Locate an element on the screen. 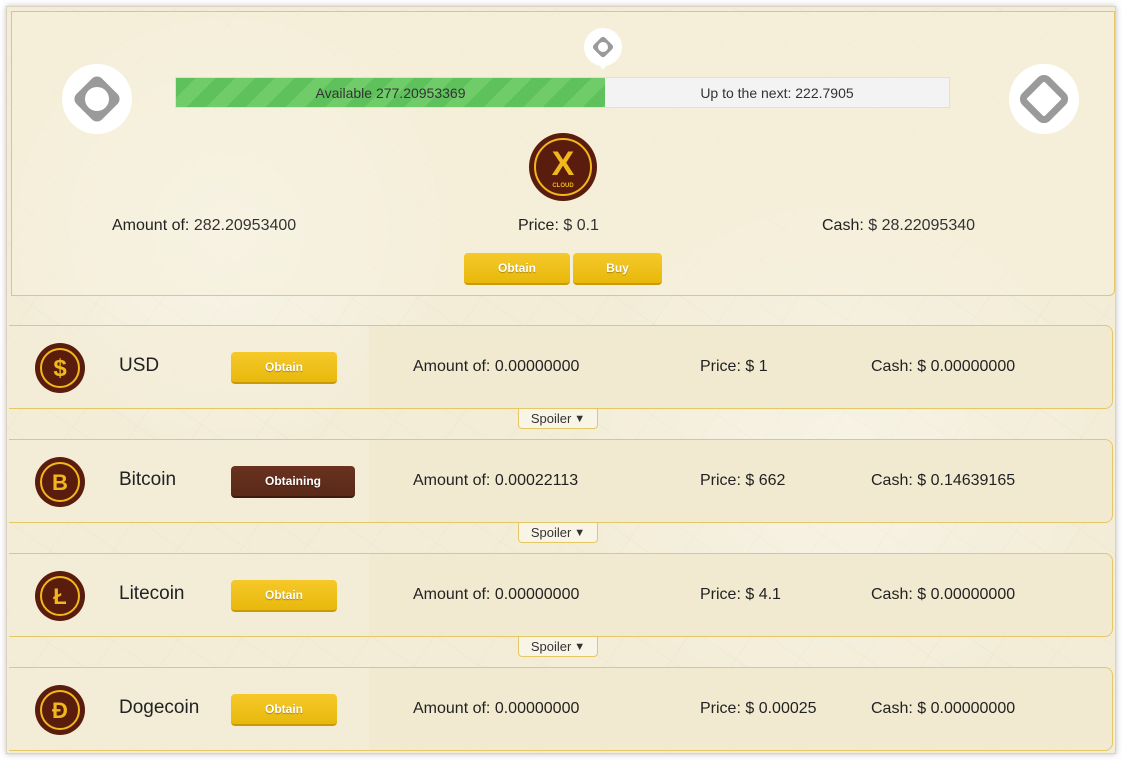 This screenshot has height=760, width=1122. spoiler-toggle-usd: Spoiler ▼ is located at coordinates (558, 418).